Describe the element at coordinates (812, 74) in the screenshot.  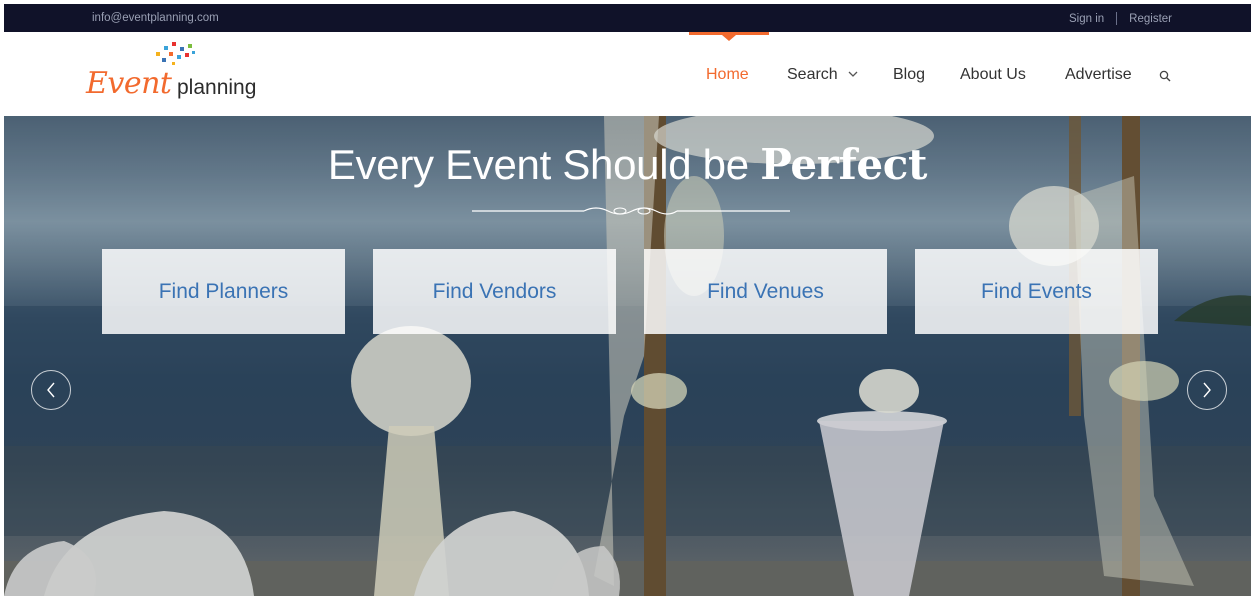
I see `nav-search-label: Search` at that location.